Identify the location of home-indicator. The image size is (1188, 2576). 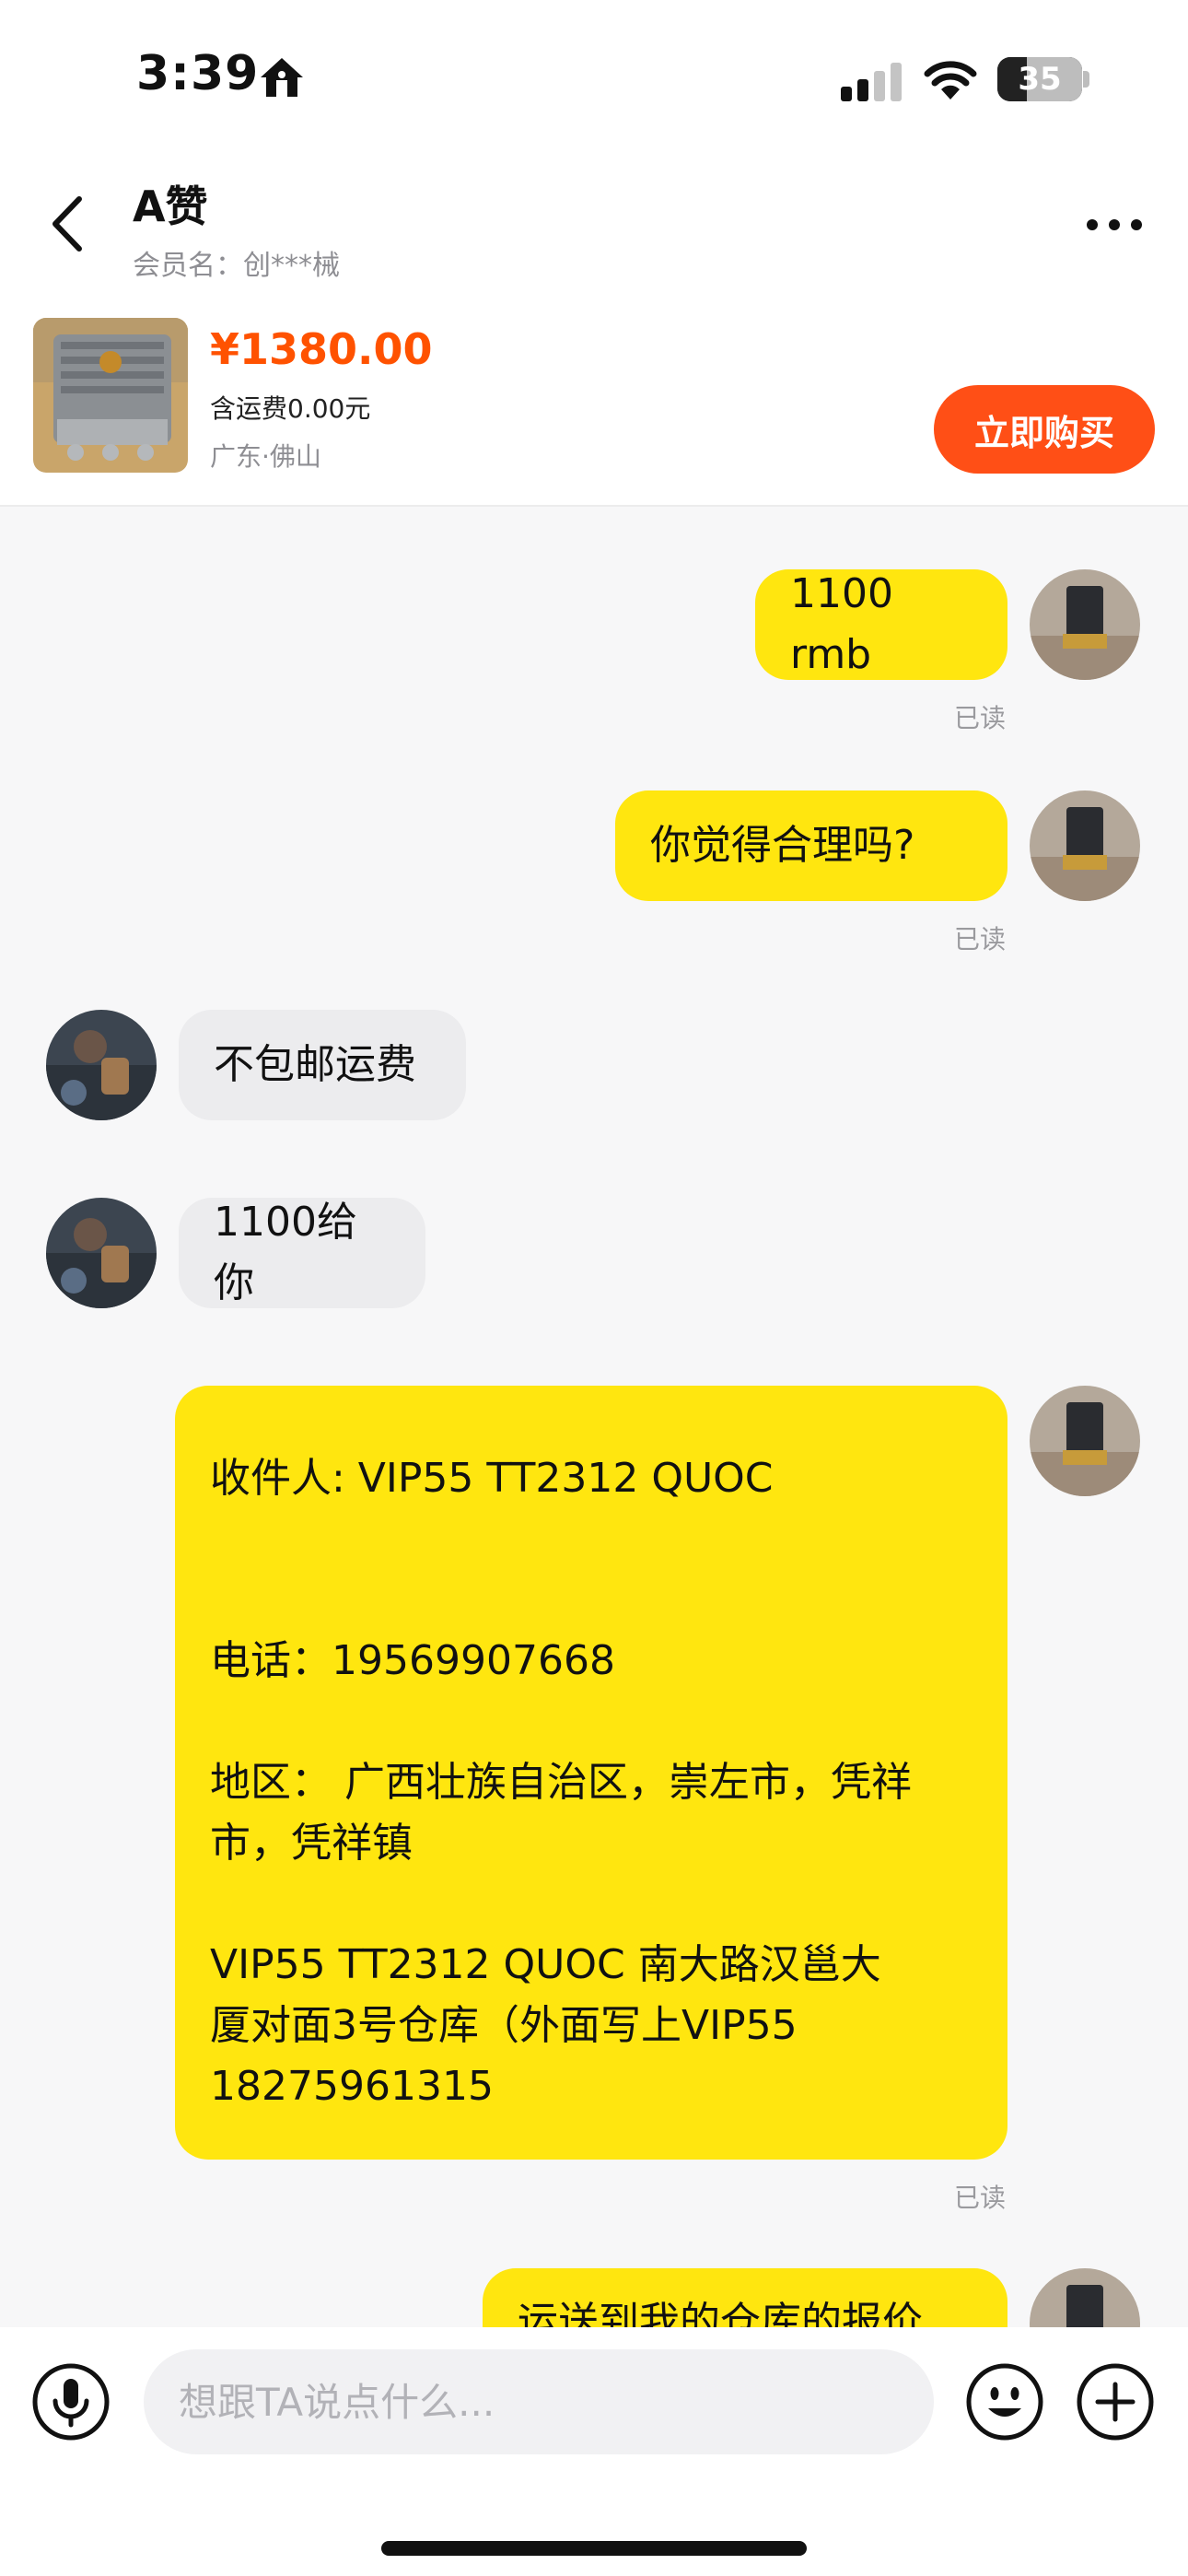
(594, 2548).